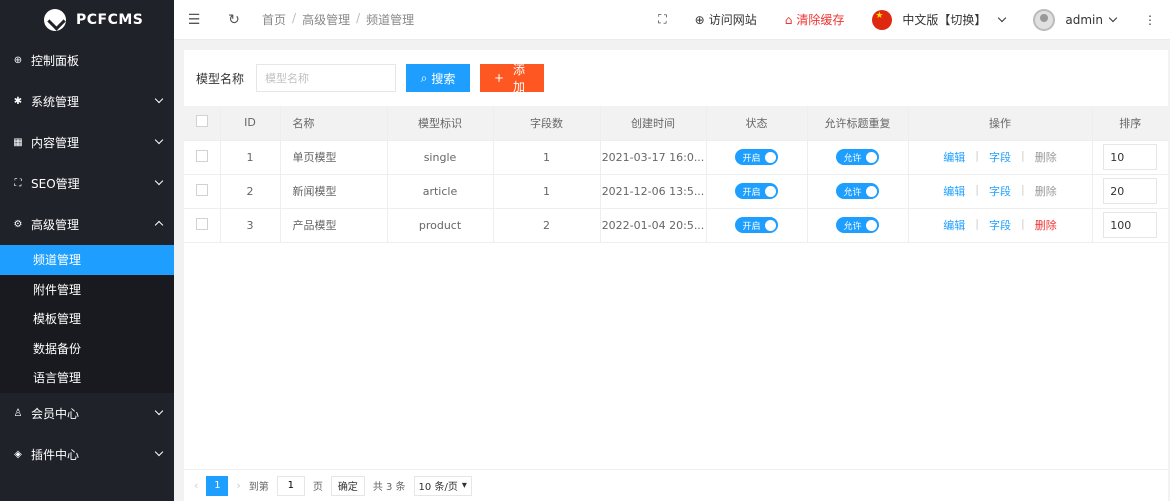 The height and width of the screenshot is (501, 1170). Describe the element at coordinates (347, 485) in the screenshot. I see `goto-confirm-button: 确定` at that location.